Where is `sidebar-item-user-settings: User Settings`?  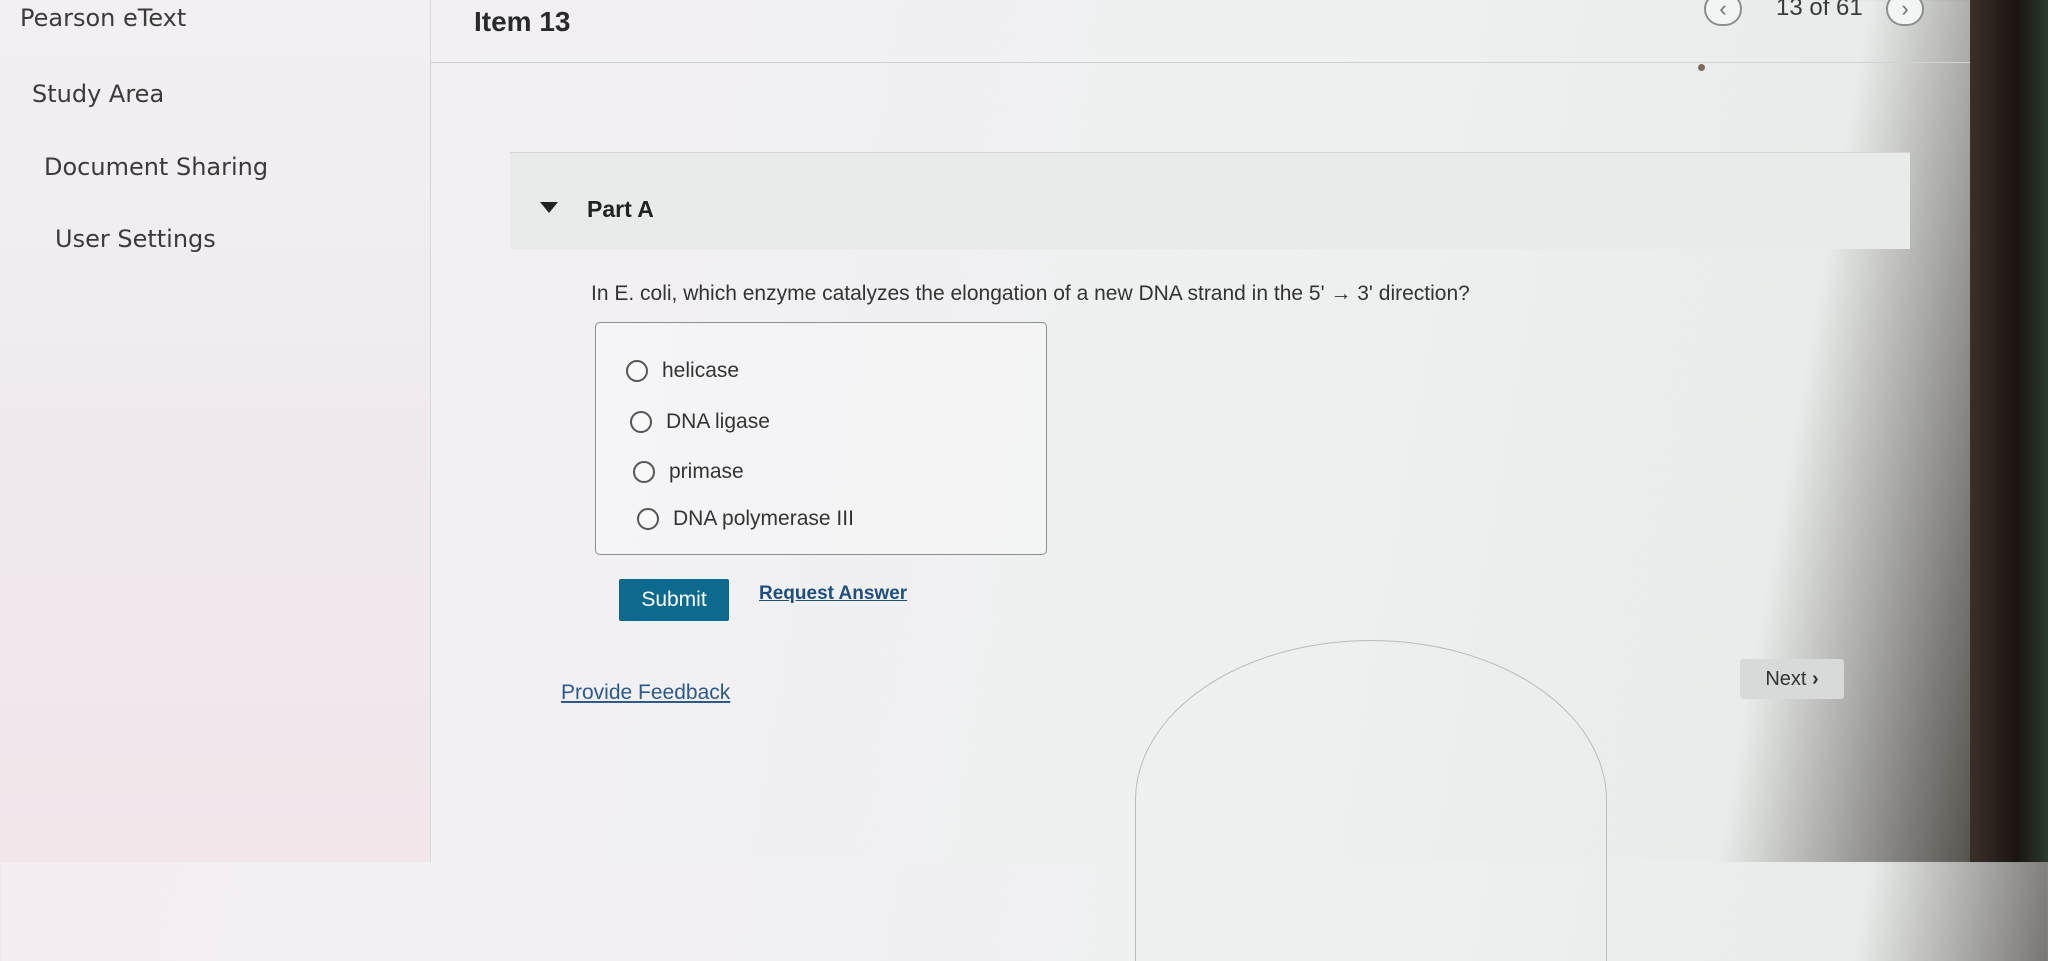
sidebar-item-user-settings: User Settings is located at coordinates (135, 239).